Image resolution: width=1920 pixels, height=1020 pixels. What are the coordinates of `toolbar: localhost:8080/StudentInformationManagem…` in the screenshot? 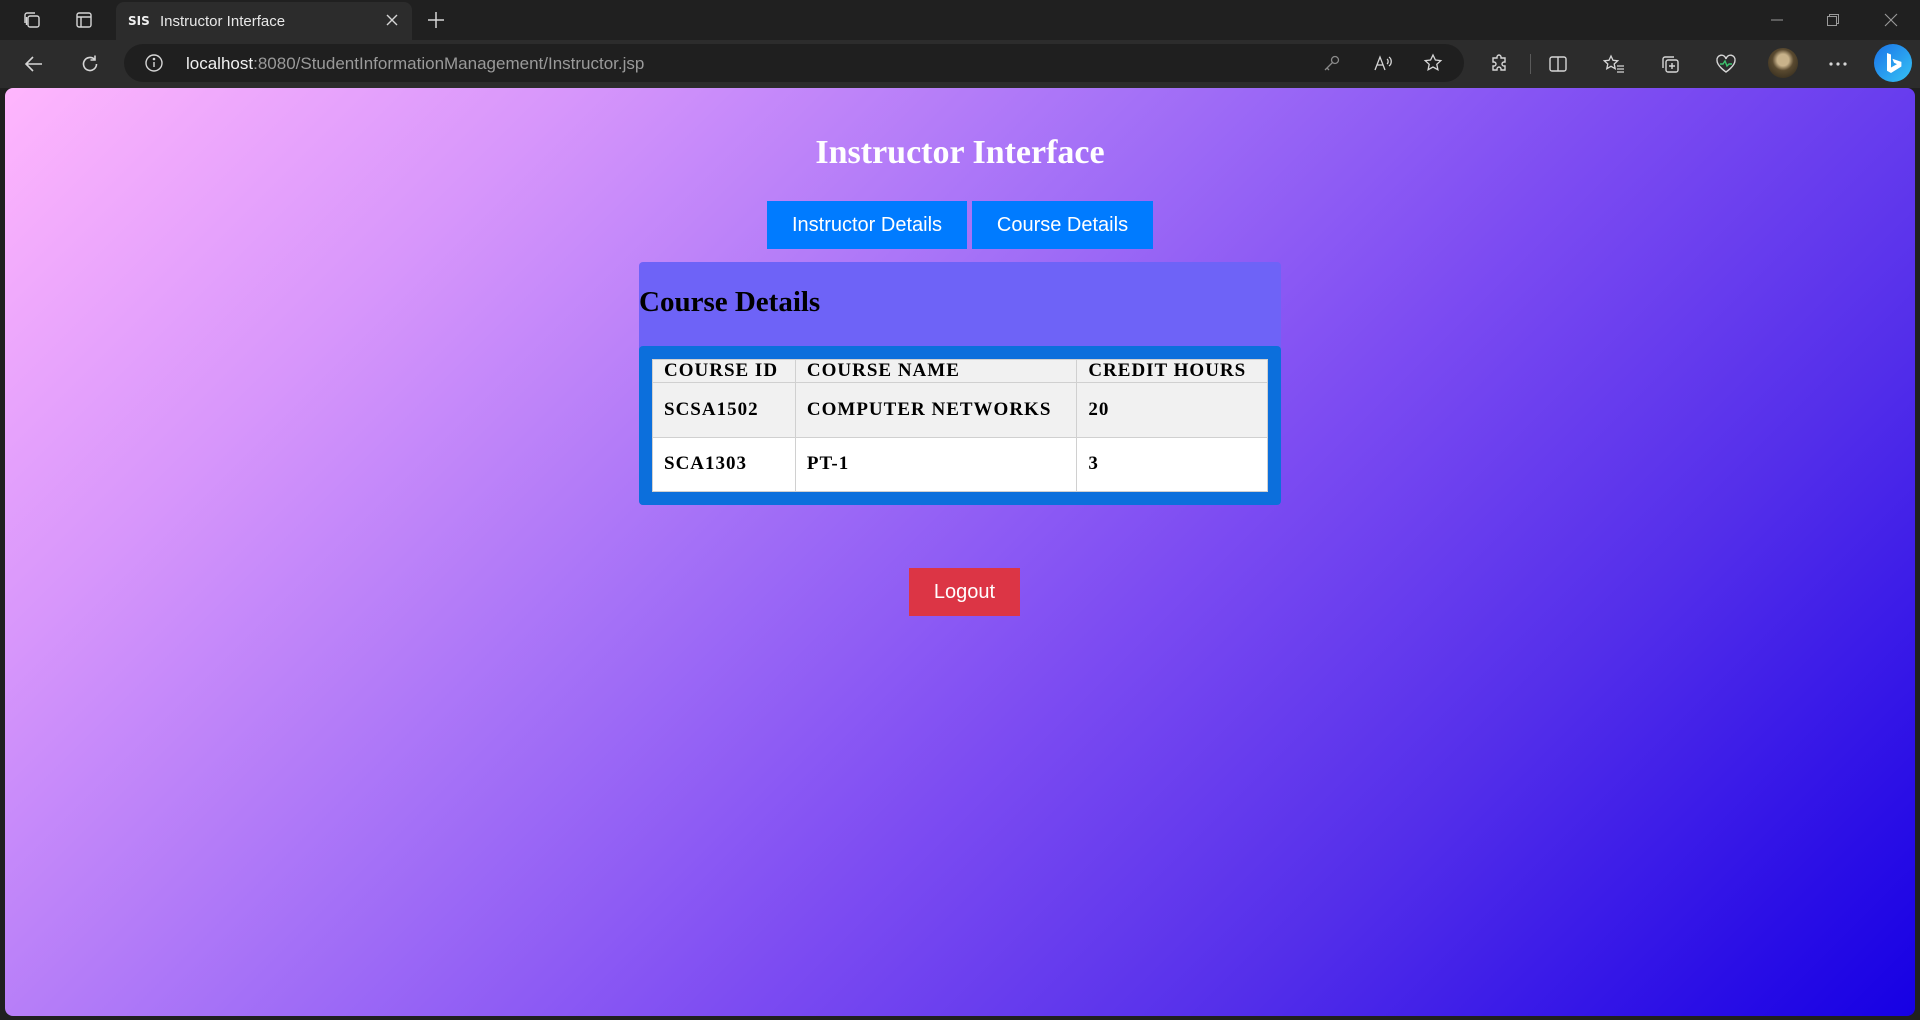 It's located at (960, 64).